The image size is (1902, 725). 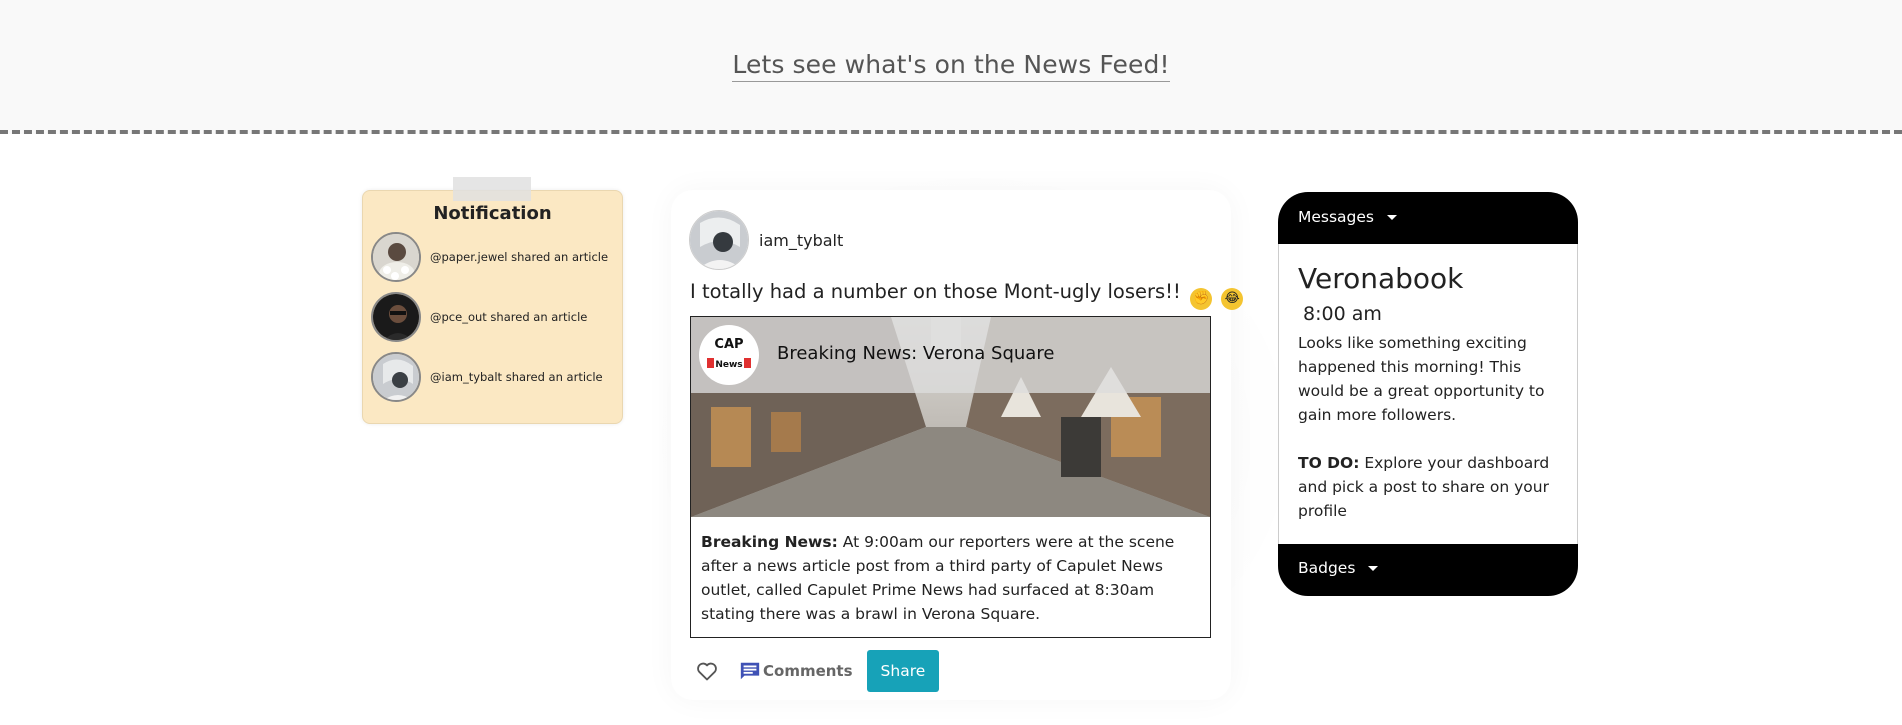 I want to click on notification-text: @paper.jewel shared an article, so click(x=519, y=257).